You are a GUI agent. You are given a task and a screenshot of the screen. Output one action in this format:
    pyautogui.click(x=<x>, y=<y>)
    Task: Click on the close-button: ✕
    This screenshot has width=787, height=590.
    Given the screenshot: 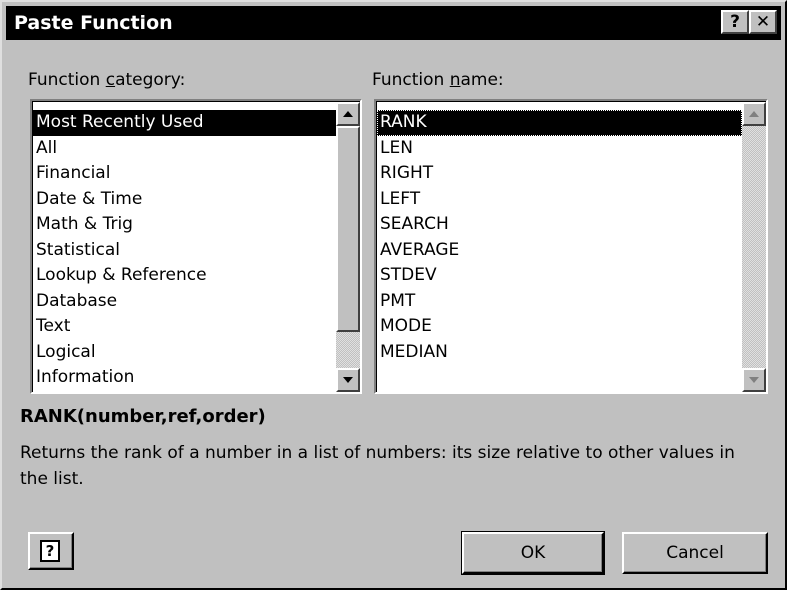 What is the action you would take?
    pyautogui.click(x=763, y=22)
    